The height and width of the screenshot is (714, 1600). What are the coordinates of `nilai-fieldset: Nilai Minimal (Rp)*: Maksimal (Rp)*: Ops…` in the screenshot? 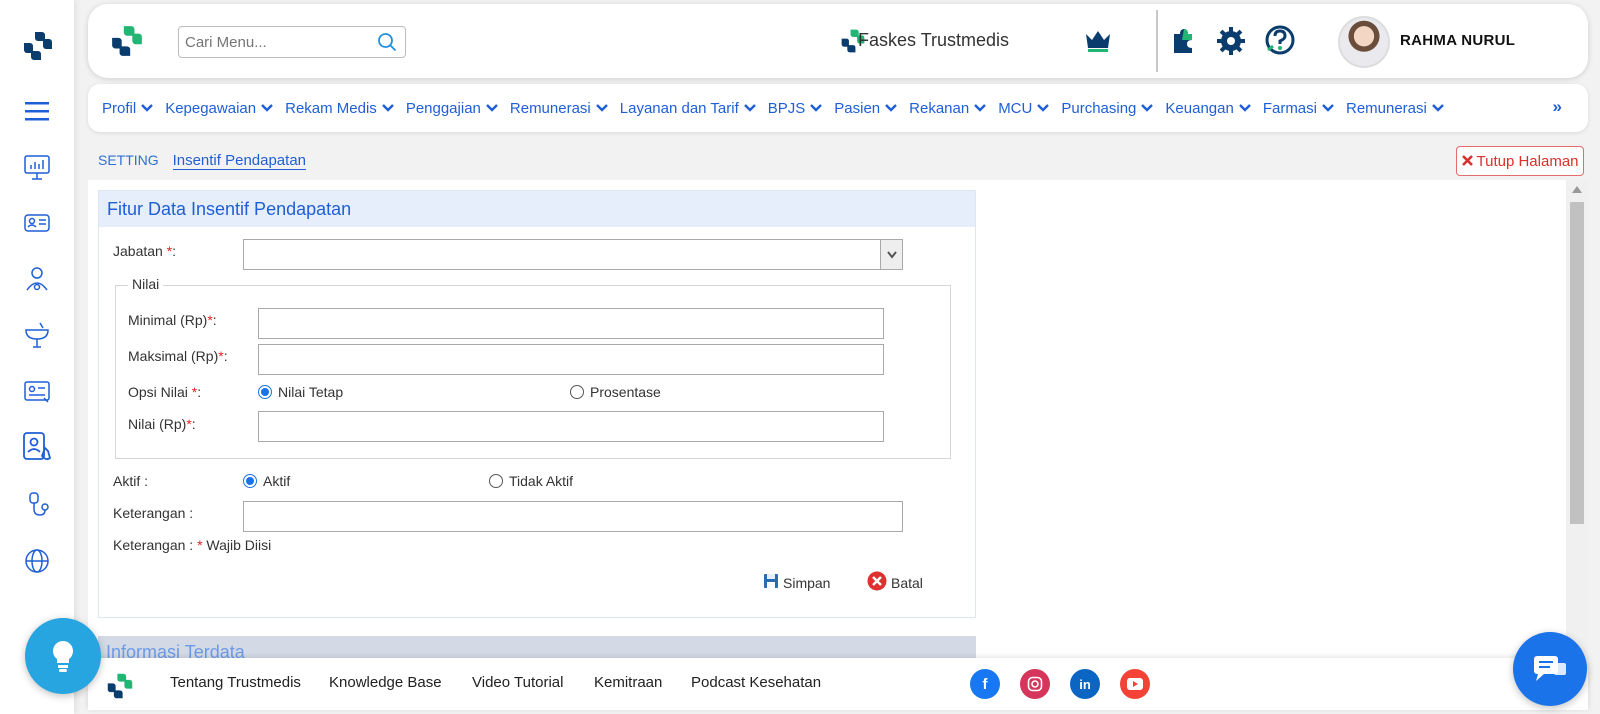 It's located at (533, 367).